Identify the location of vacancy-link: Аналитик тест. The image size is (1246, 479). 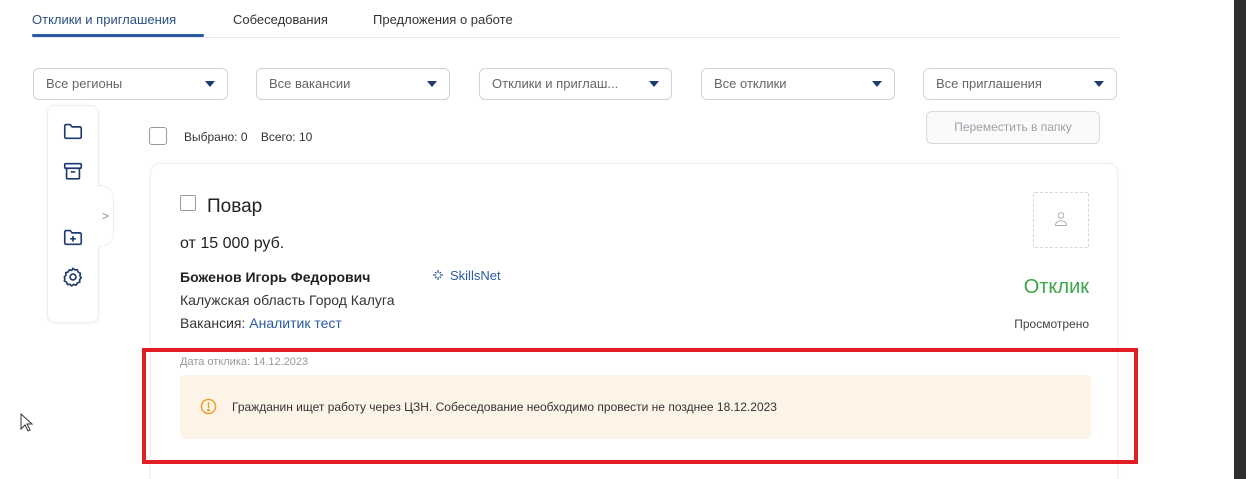
(295, 323).